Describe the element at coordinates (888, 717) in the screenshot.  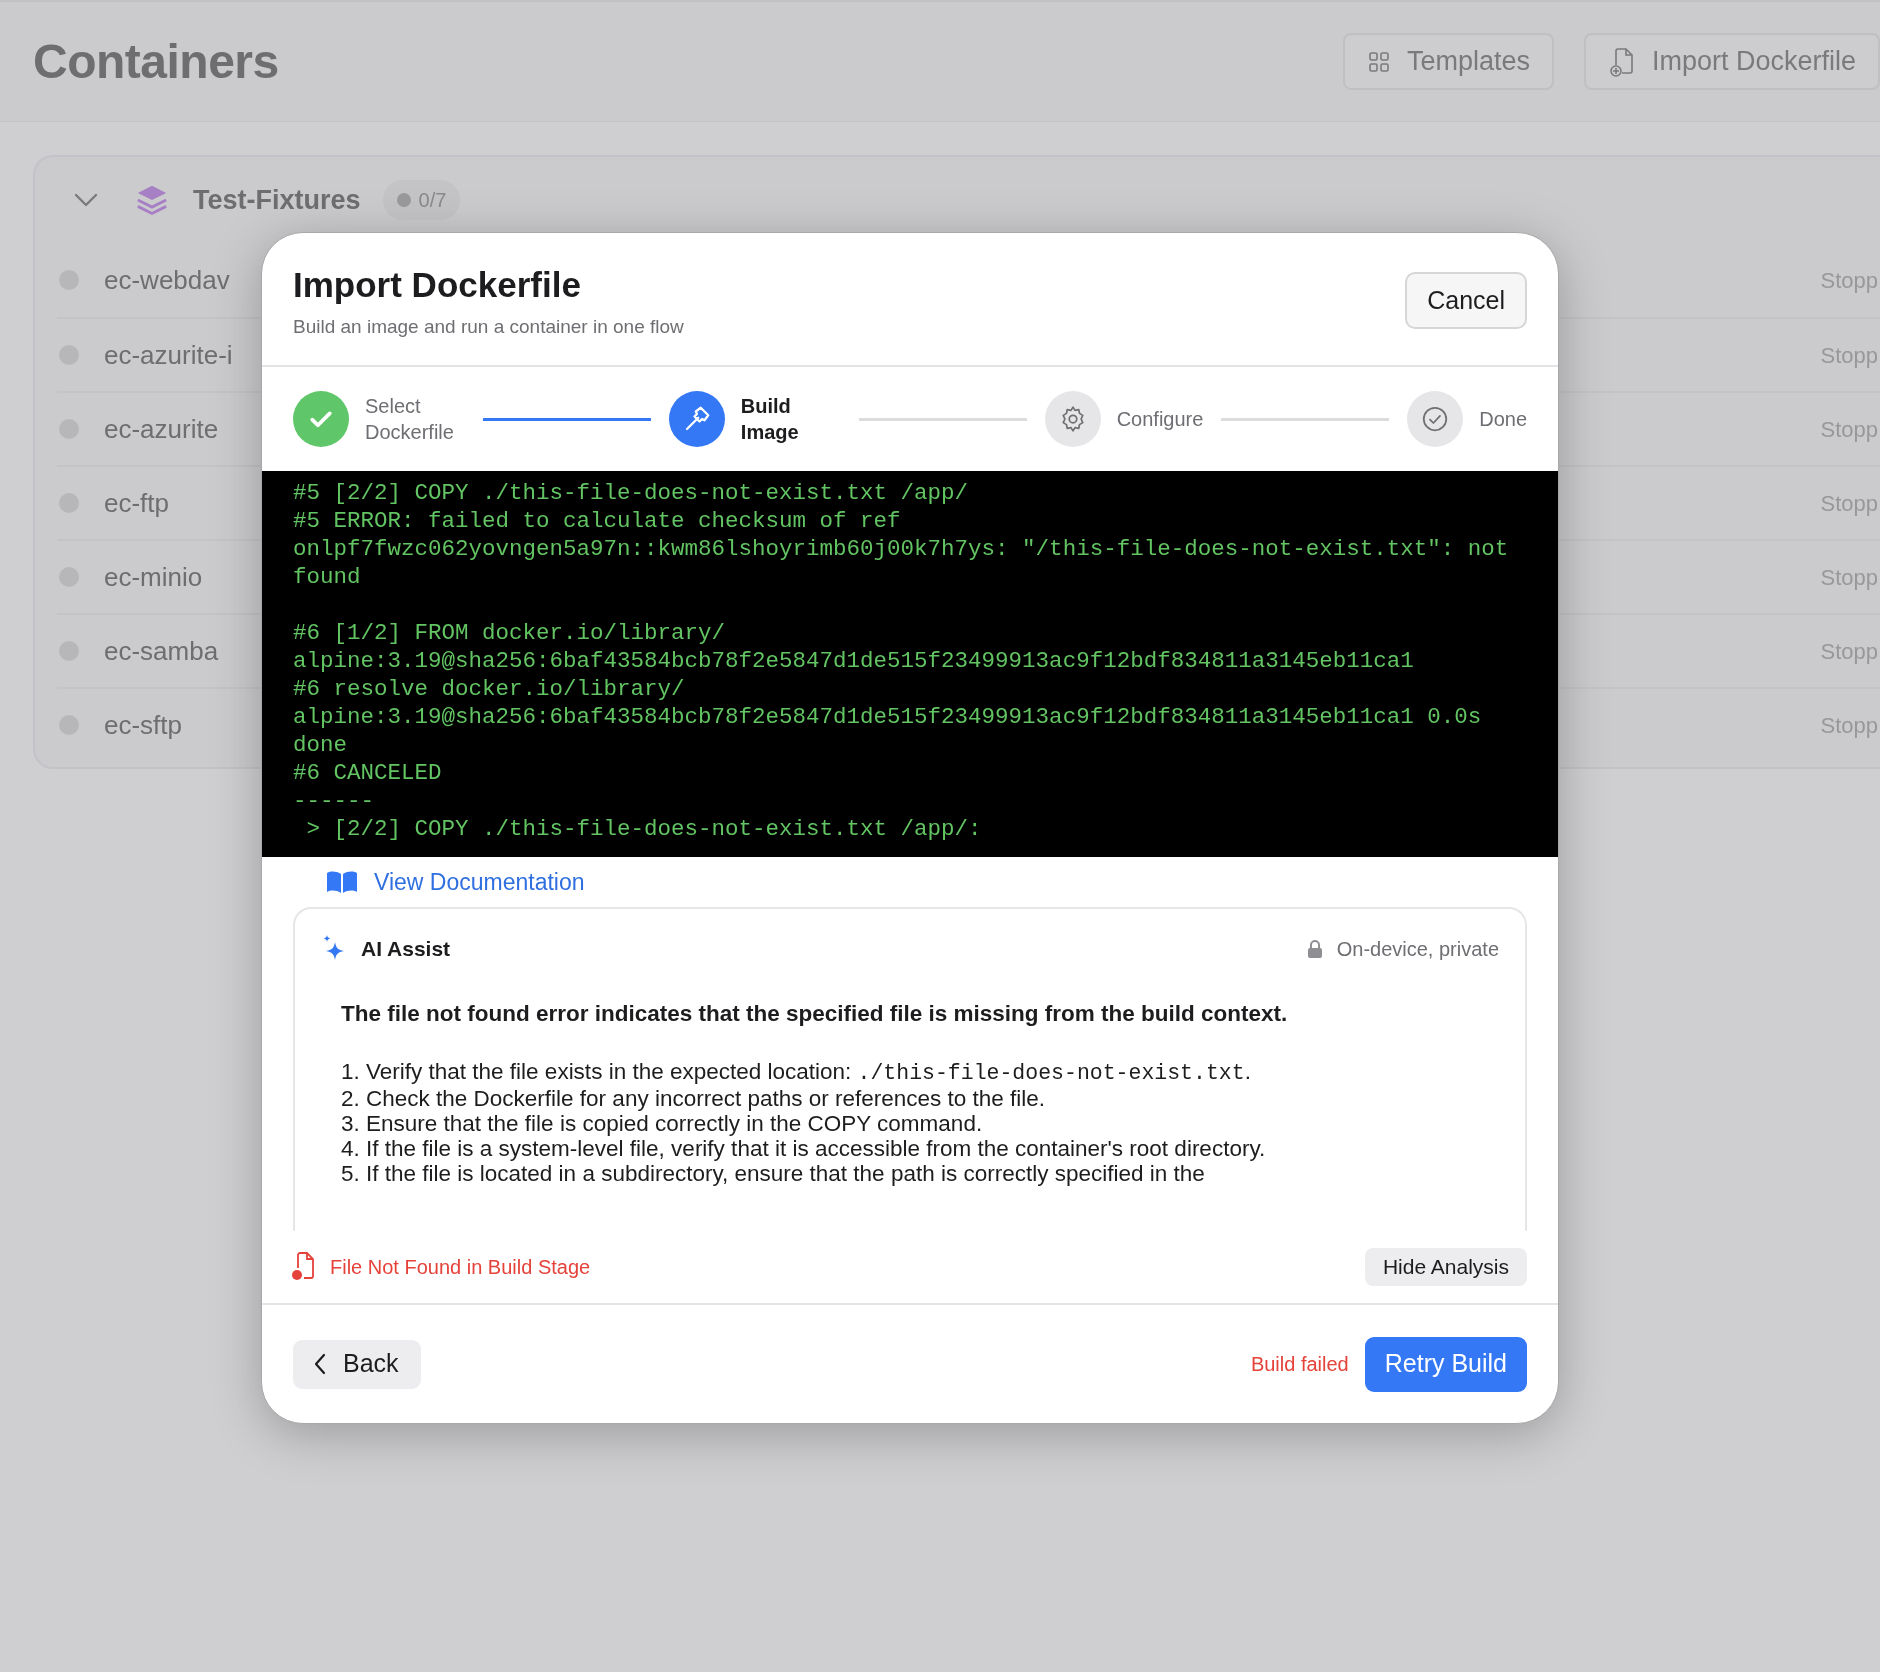
I see `log-line: alpine:3.19@sha256:6baf43584bcb78f2e5847d1de515f23499913ac9f12bdf834811a3145eb11ca1 0.0s` at that location.